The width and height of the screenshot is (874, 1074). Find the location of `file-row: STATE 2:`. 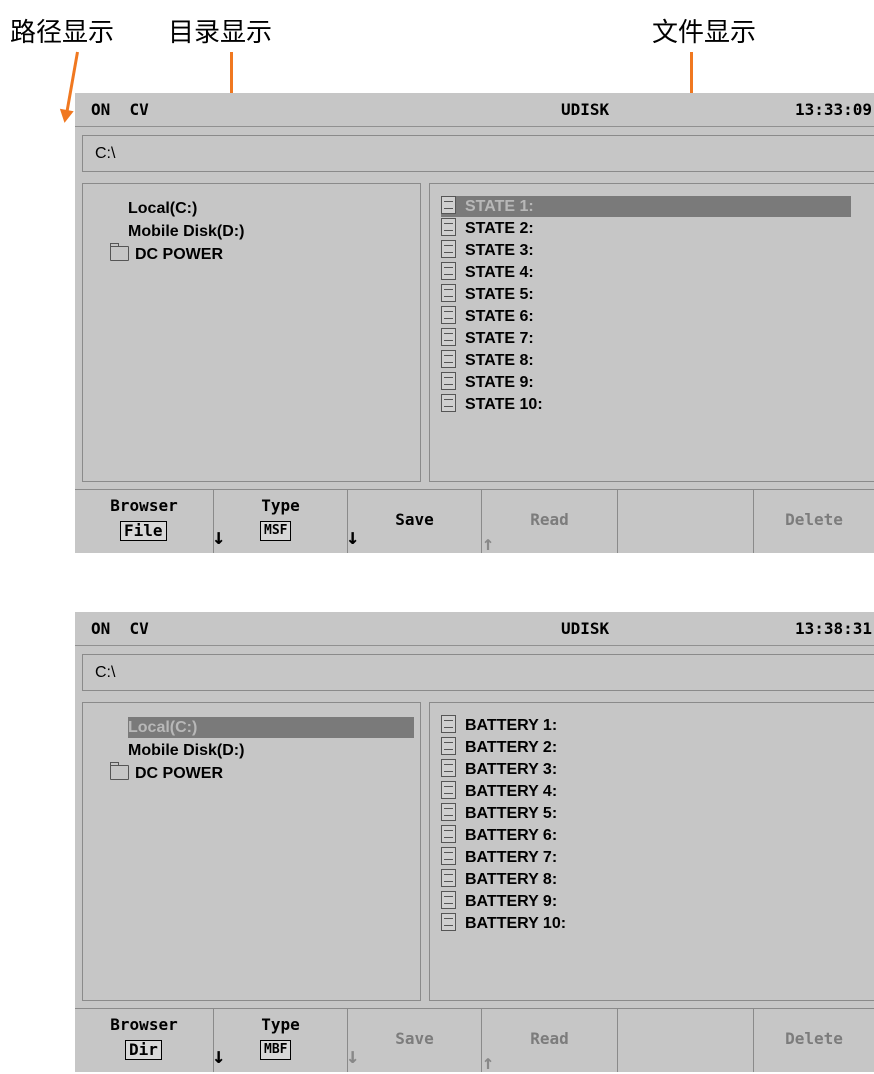

file-row: STATE 2: is located at coordinates (646, 228).